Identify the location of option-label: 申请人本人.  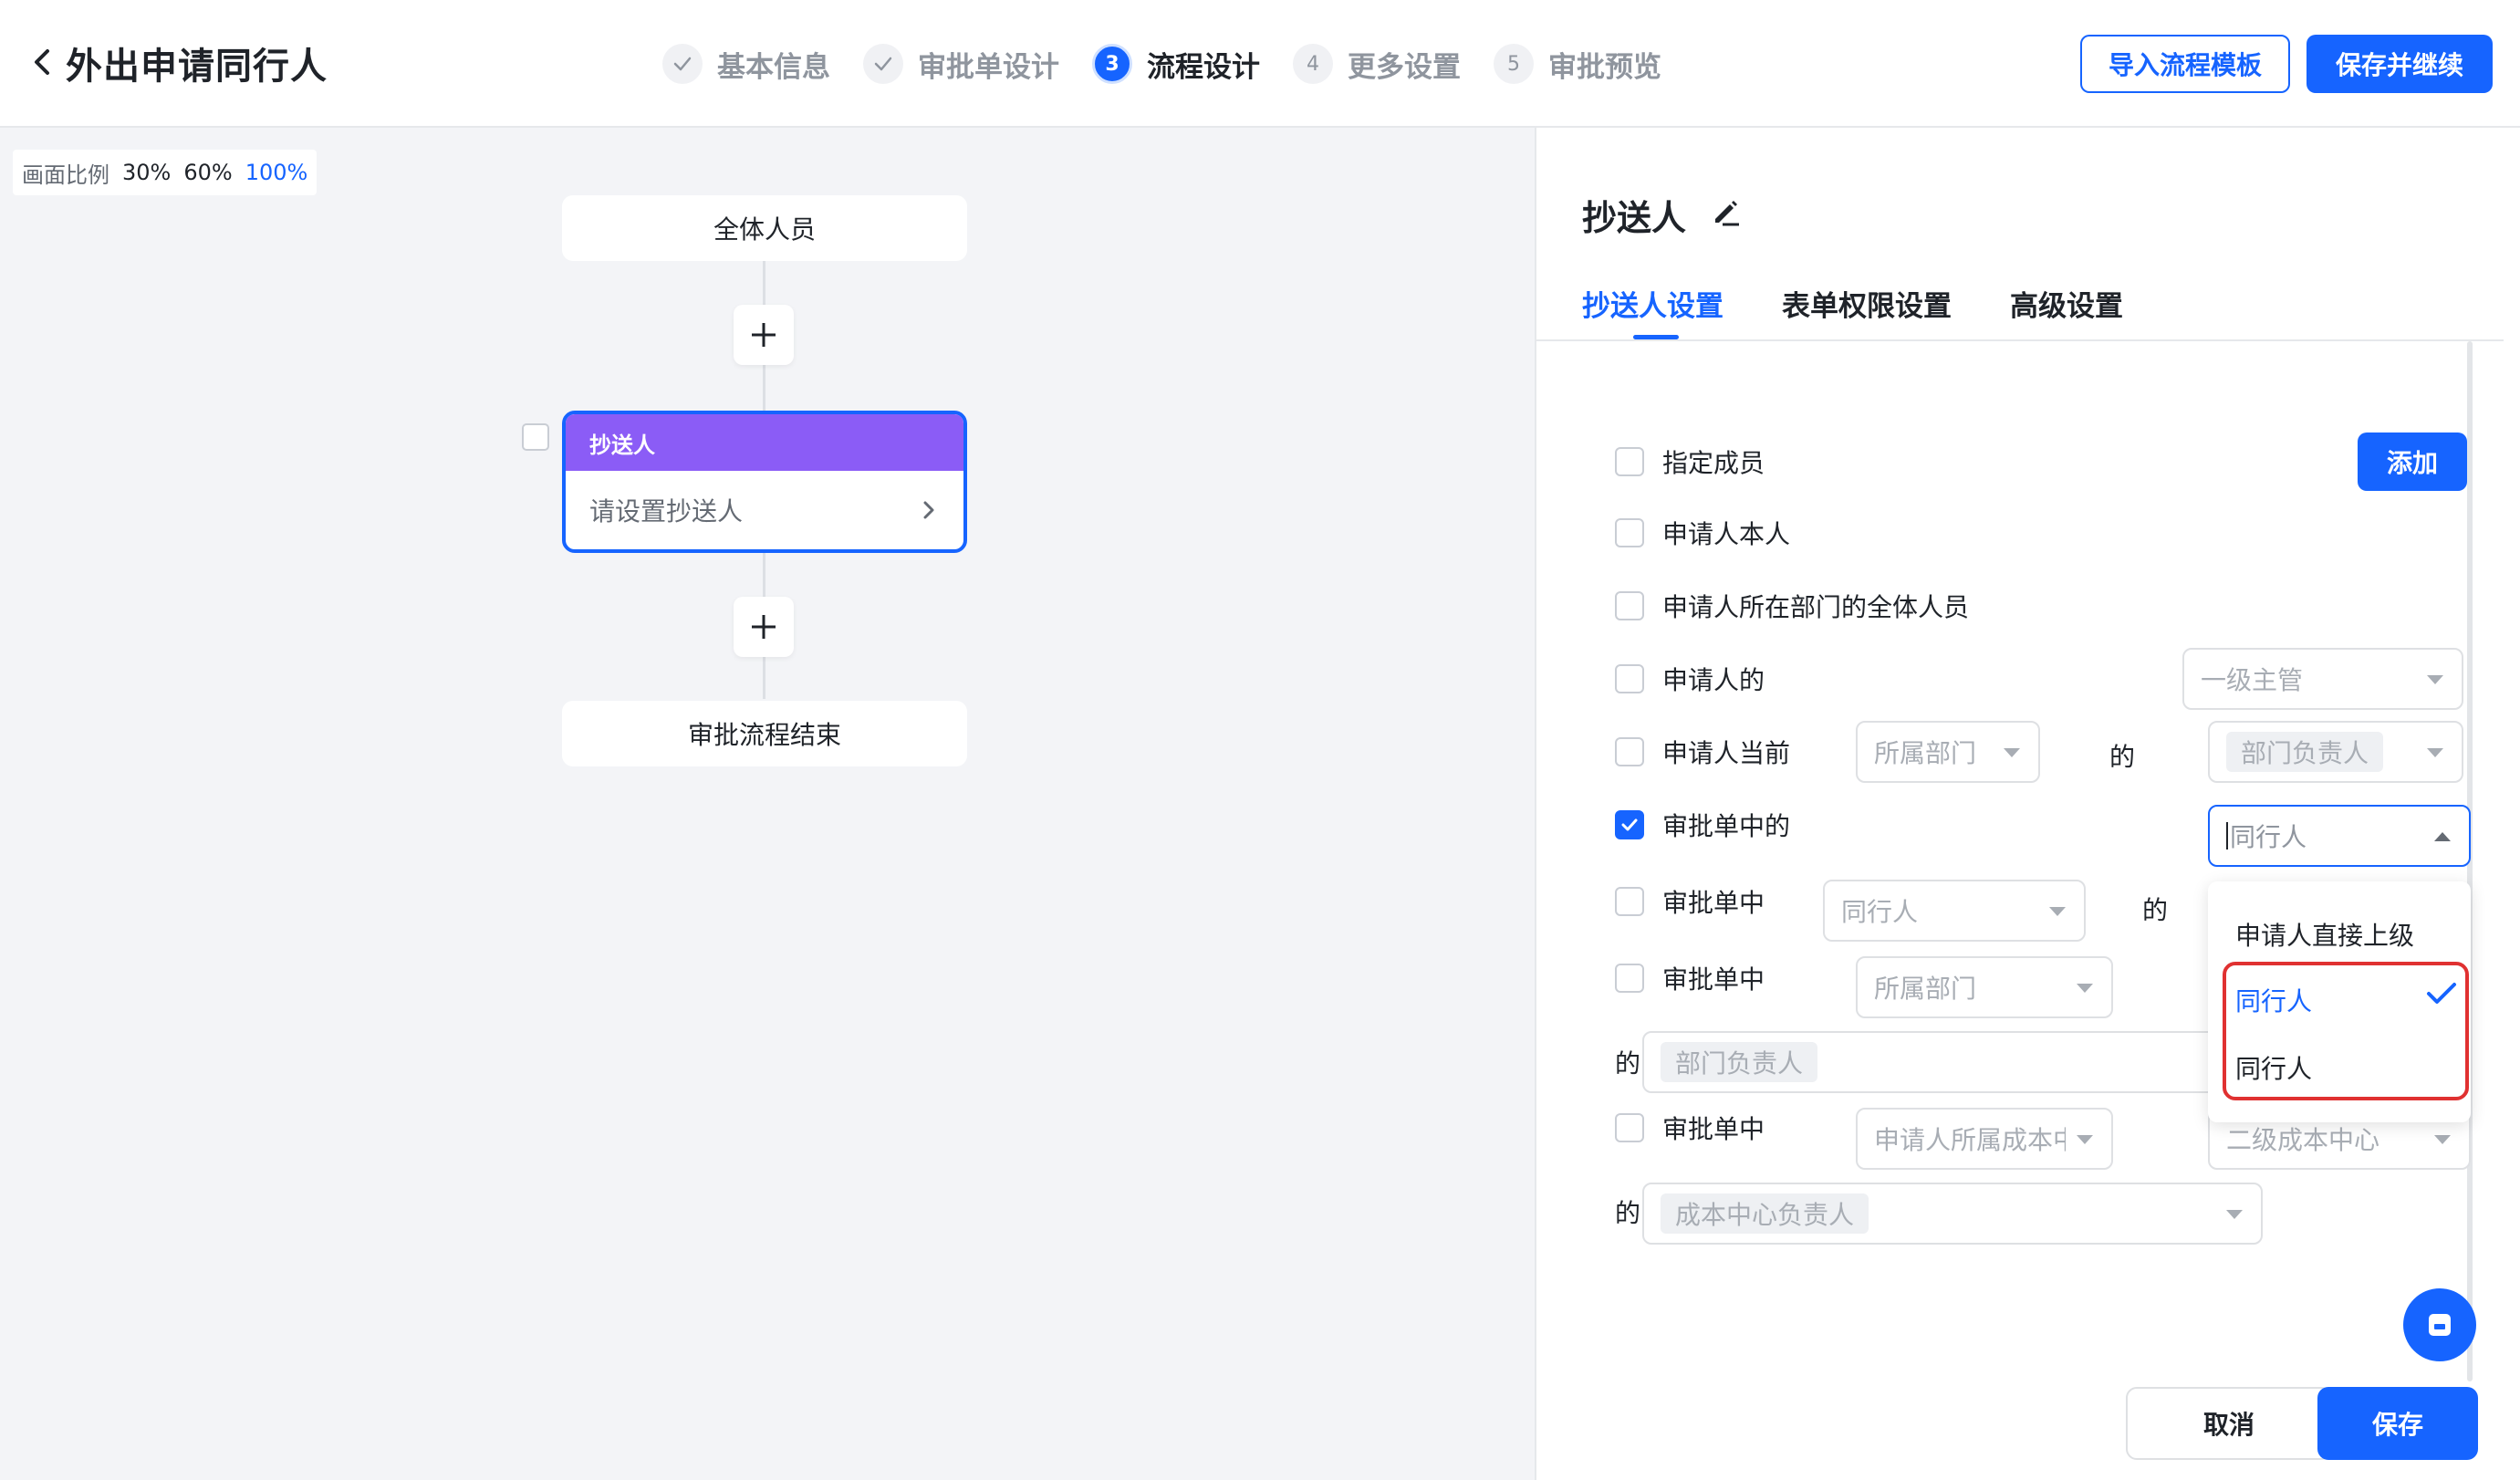
(1727, 534).